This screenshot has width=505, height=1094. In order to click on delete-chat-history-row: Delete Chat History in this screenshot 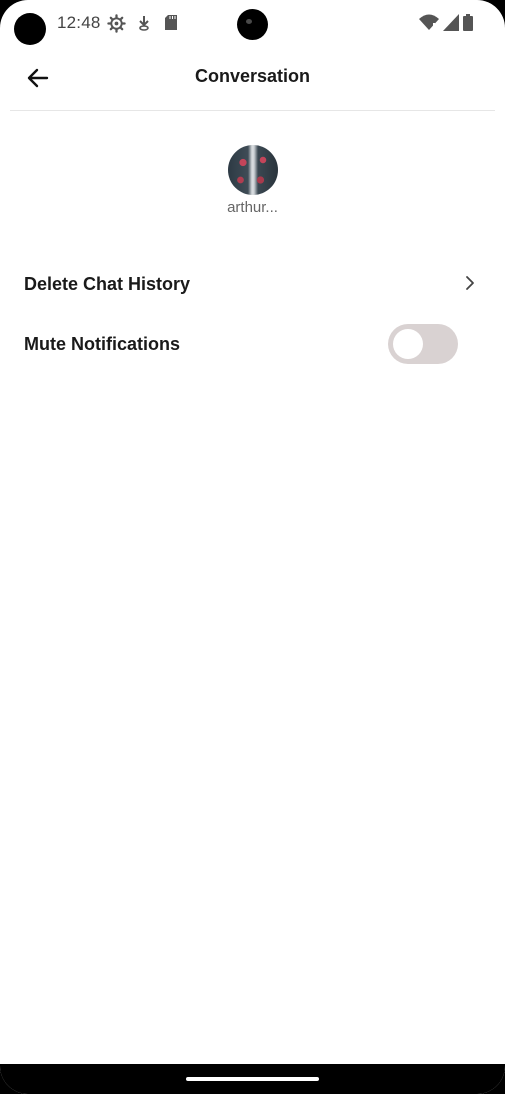, I will do `click(252, 284)`.